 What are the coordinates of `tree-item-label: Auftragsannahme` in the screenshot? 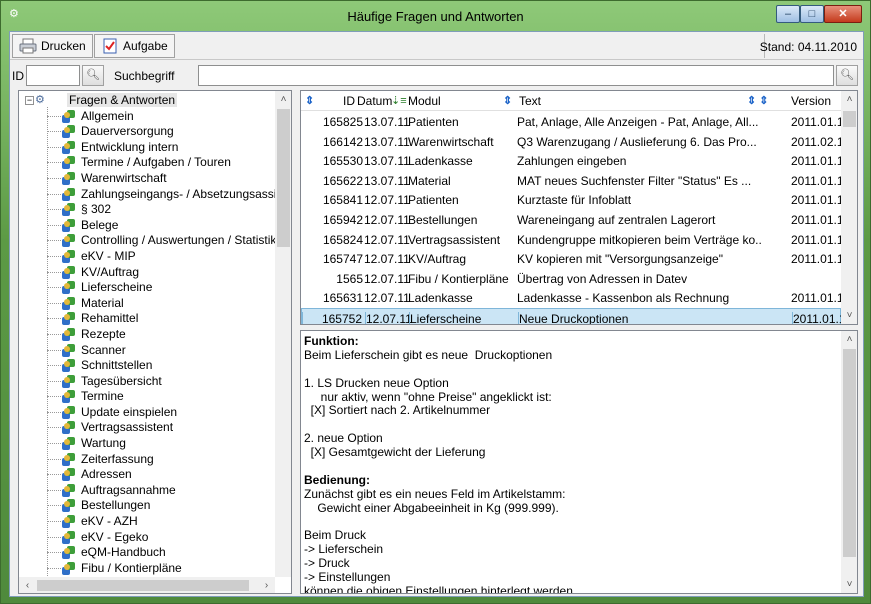 It's located at (128, 489).